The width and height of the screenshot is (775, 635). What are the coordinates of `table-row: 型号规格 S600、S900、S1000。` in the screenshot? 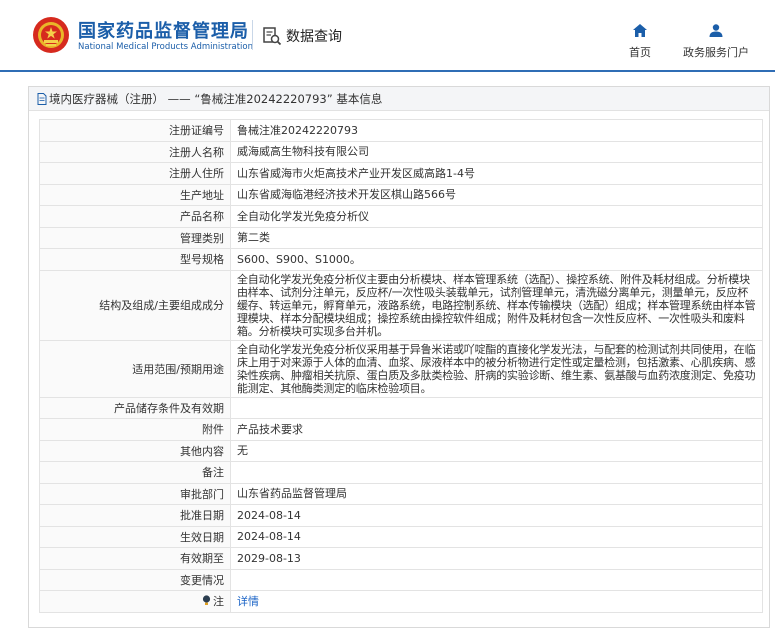 It's located at (401, 259).